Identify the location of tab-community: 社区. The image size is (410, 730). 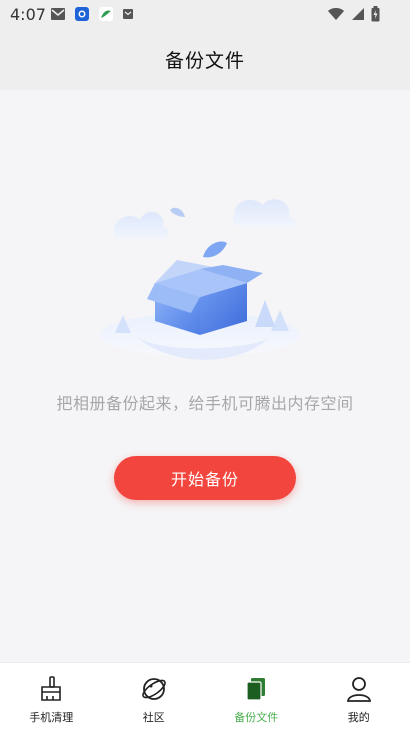
(154, 696).